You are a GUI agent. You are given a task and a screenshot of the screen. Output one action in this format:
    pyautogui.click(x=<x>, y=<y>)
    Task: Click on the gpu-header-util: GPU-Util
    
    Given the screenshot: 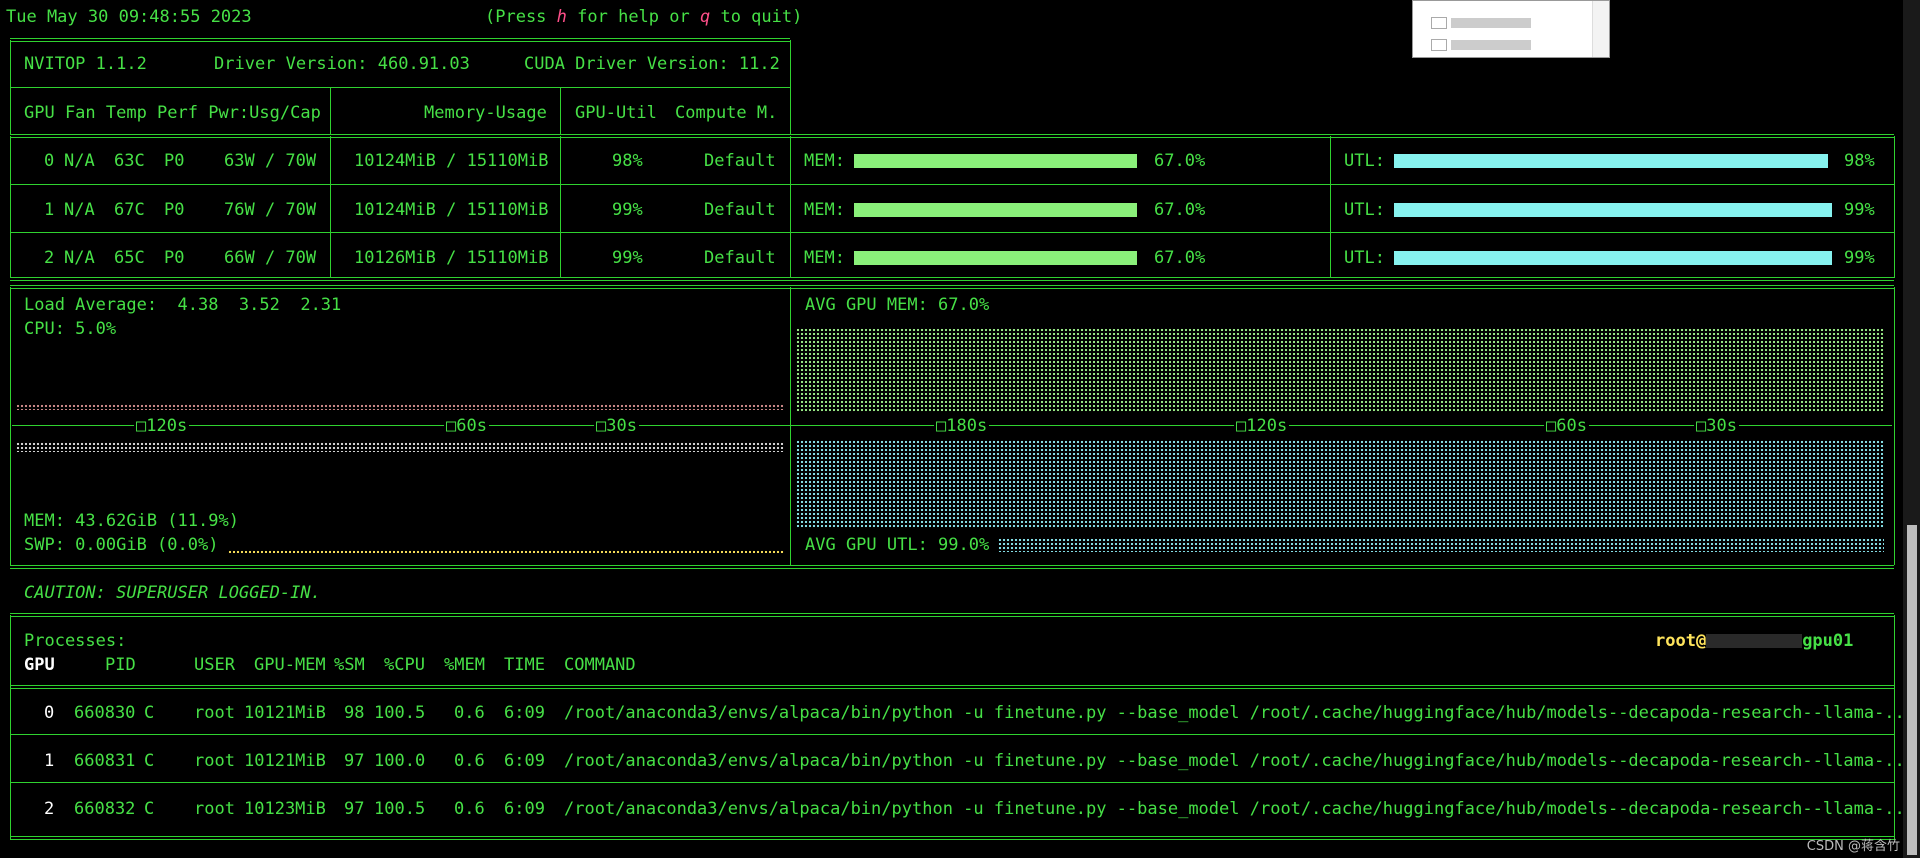 What is the action you would take?
    pyautogui.click(x=616, y=113)
    